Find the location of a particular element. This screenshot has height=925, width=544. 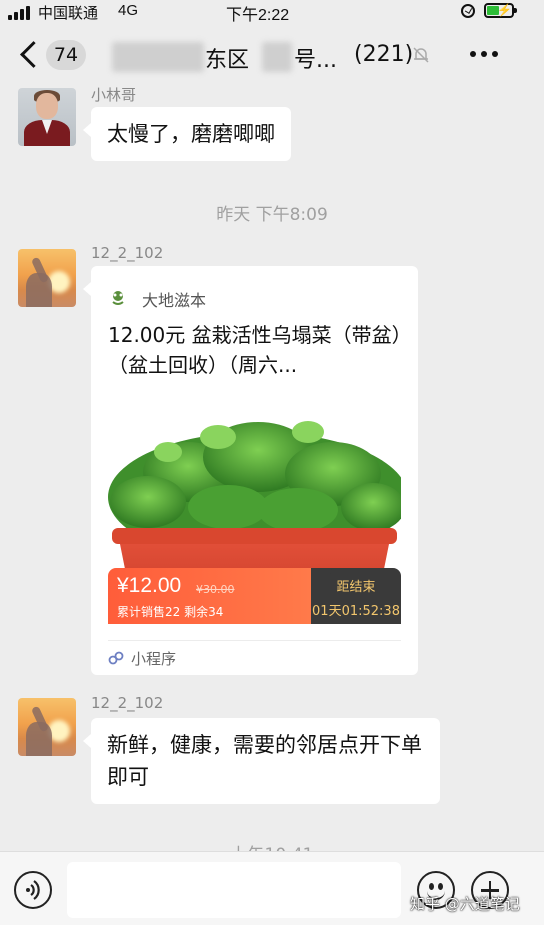

card-source: 大地滋本 is located at coordinates (174, 300).